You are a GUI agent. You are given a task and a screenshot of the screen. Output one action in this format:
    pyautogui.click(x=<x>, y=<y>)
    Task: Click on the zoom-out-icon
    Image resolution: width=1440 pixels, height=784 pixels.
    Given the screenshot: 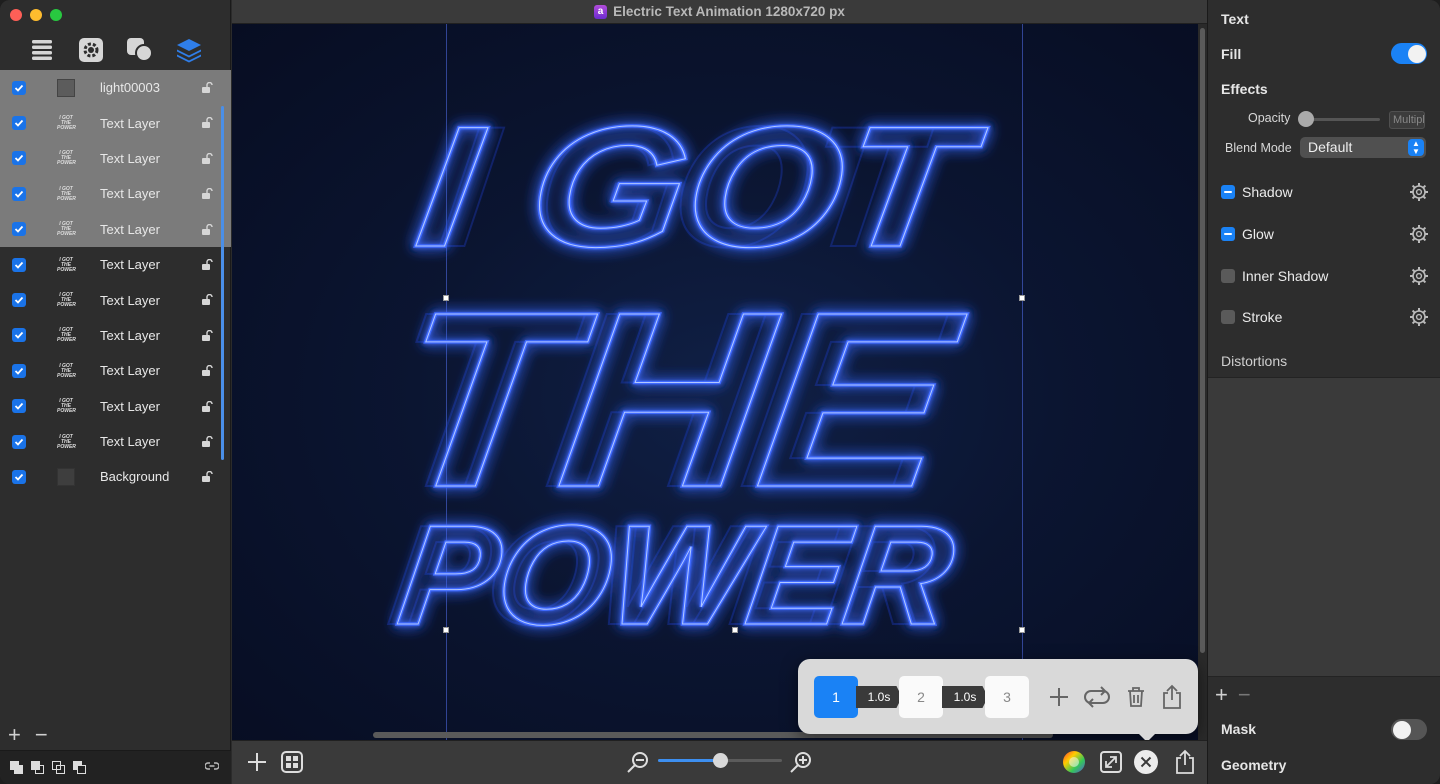 What is the action you would take?
    pyautogui.click(x=638, y=762)
    